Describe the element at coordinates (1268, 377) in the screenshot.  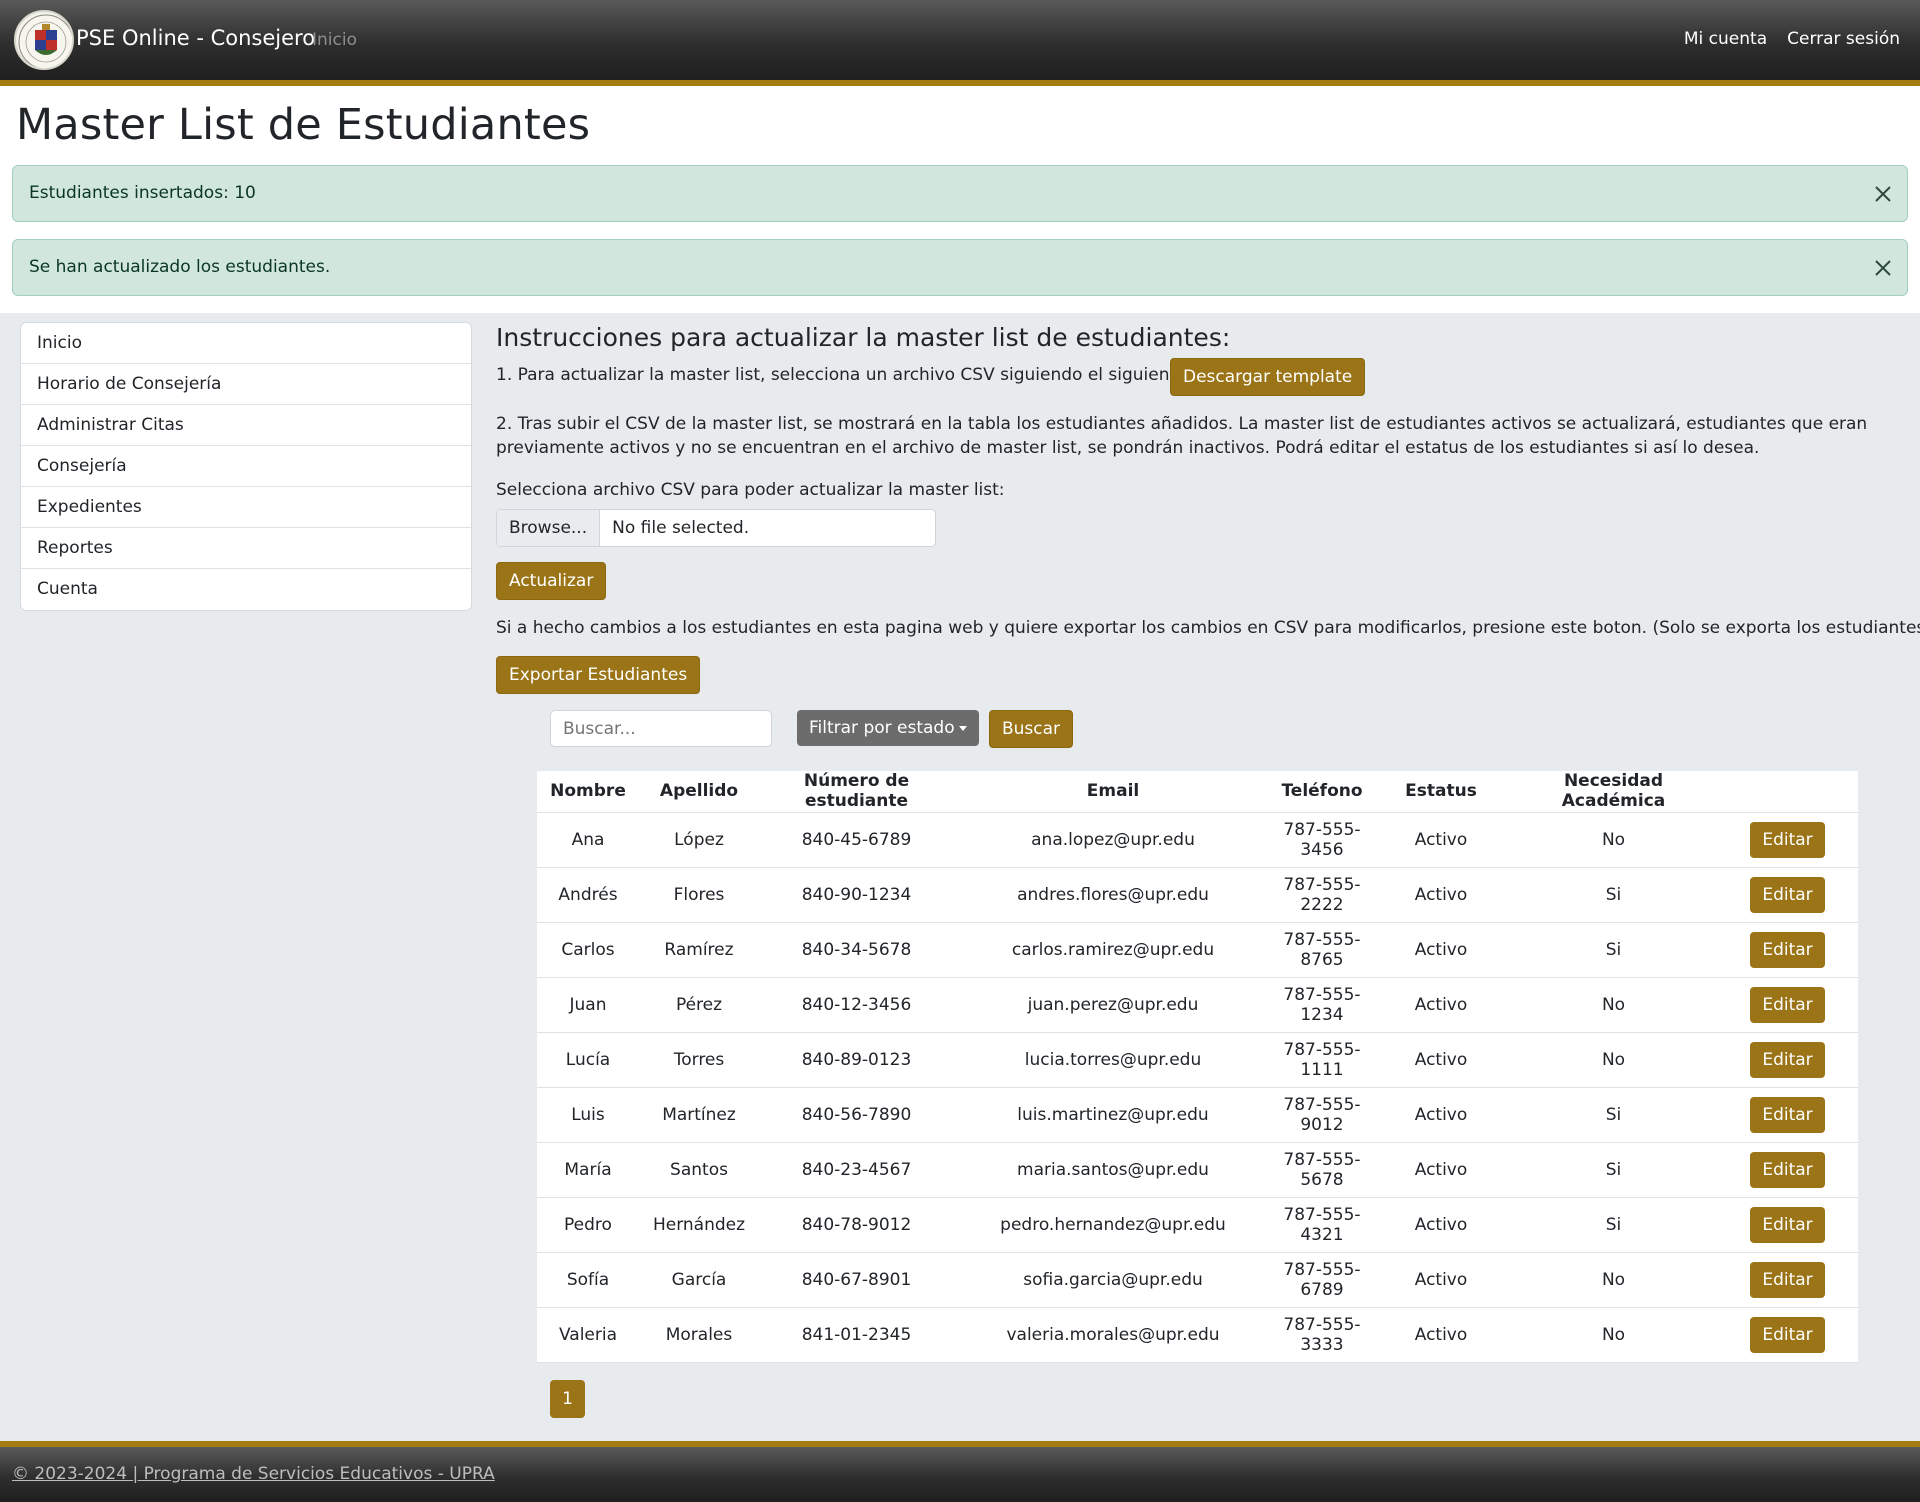
I see `download-template-button: Descargar template` at that location.